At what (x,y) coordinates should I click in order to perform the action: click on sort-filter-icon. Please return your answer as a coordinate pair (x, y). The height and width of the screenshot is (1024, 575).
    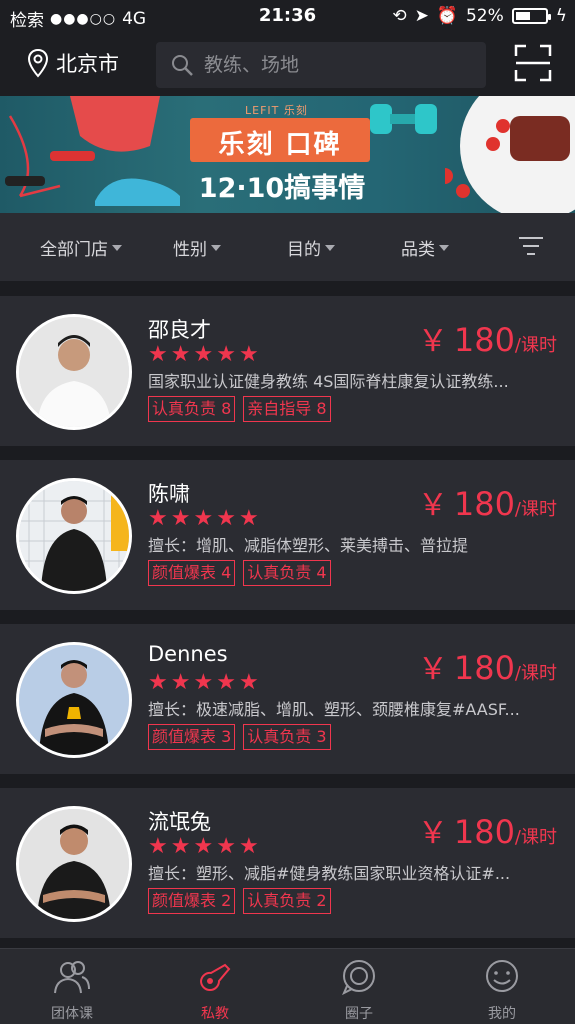
    Looking at the image, I should click on (531, 246).